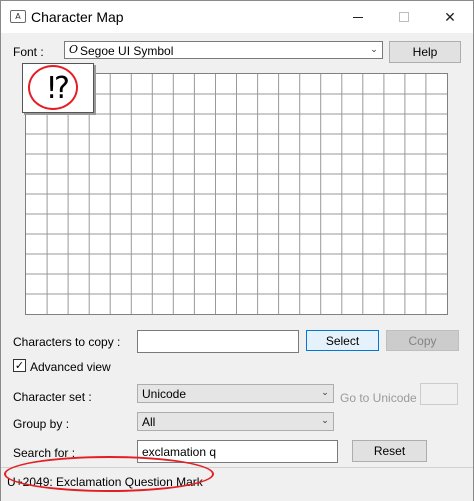 The height and width of the screenshot is (501, 474). What do you see at coordinates (439, 394) in the screenshot?
I see `go-to-unicode-input` at bounding box center [439, 394].